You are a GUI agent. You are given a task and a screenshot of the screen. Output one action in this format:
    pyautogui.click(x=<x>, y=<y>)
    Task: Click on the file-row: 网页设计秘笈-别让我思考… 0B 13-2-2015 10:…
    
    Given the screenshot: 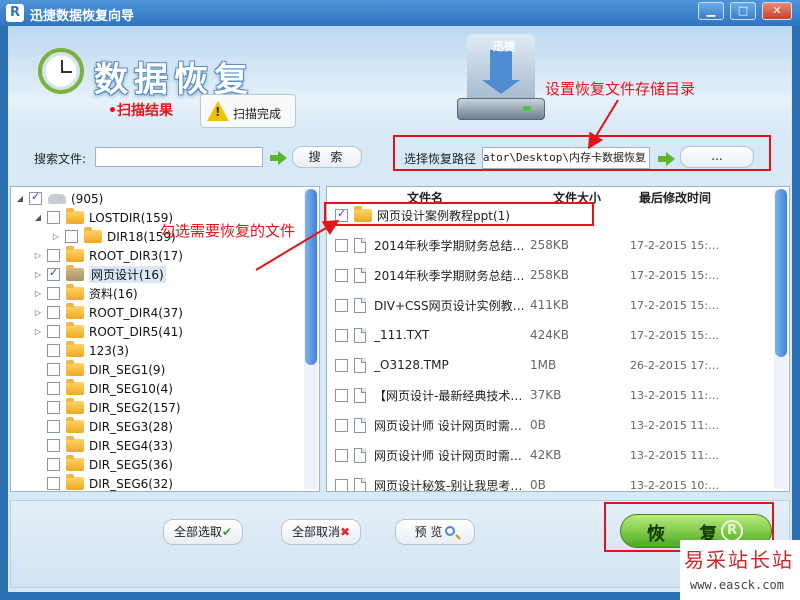 What is the action you would take?
    pyautogui.click(x=551, y=482)
    